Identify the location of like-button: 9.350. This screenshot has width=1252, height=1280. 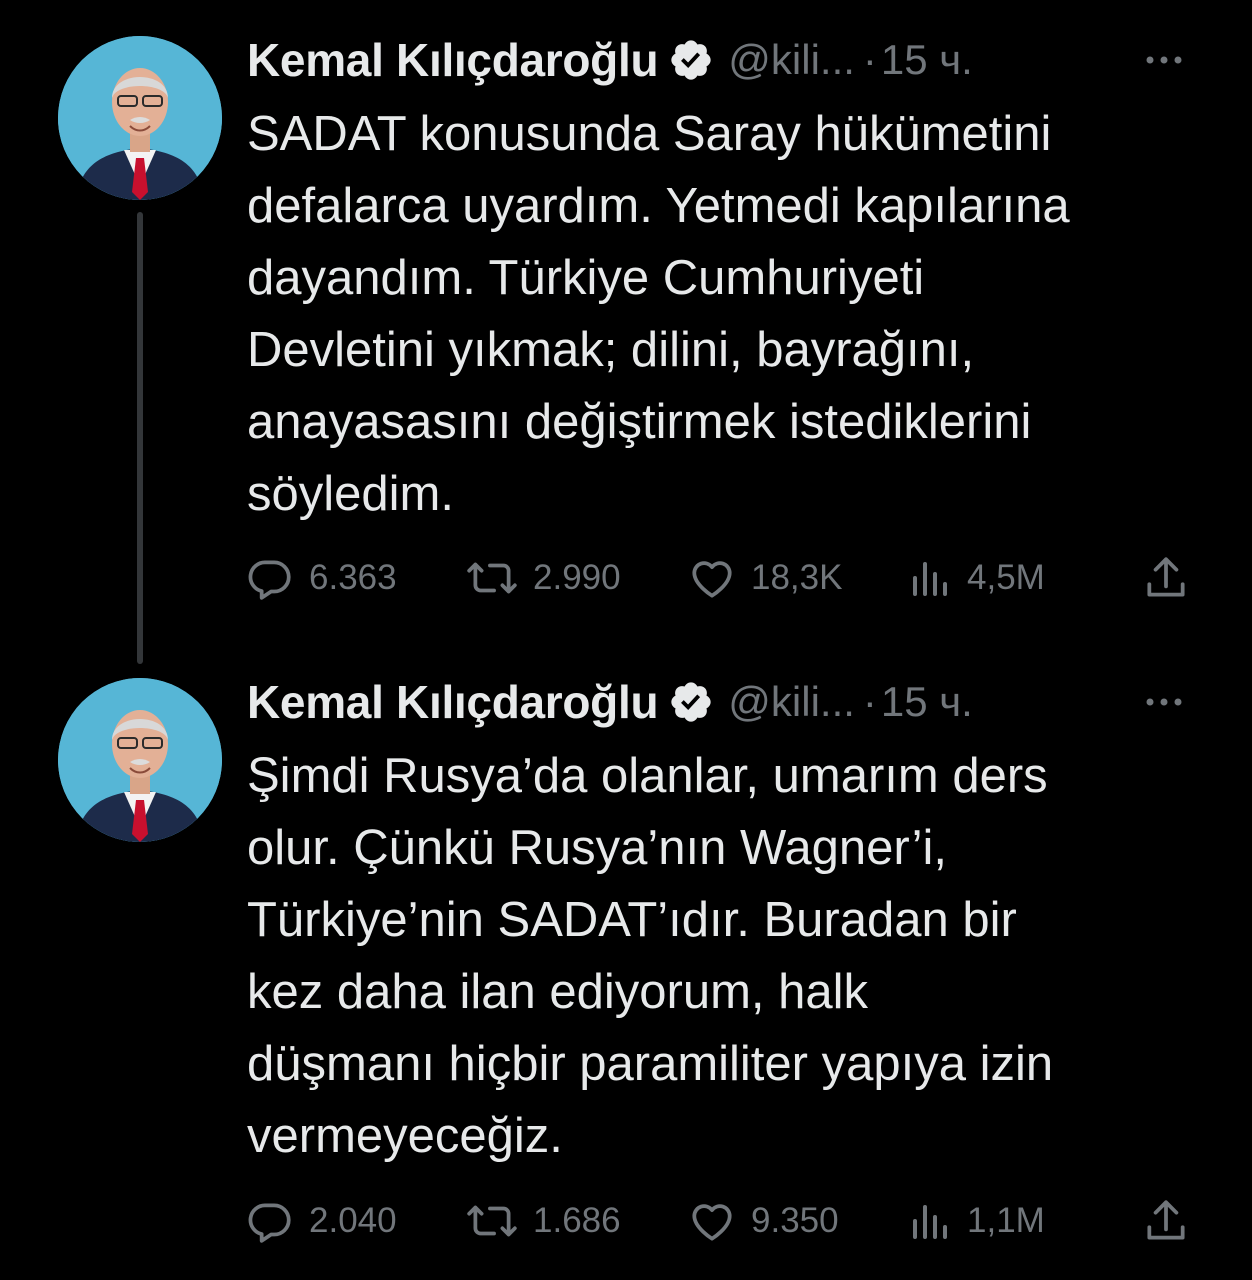
(763, 1221).